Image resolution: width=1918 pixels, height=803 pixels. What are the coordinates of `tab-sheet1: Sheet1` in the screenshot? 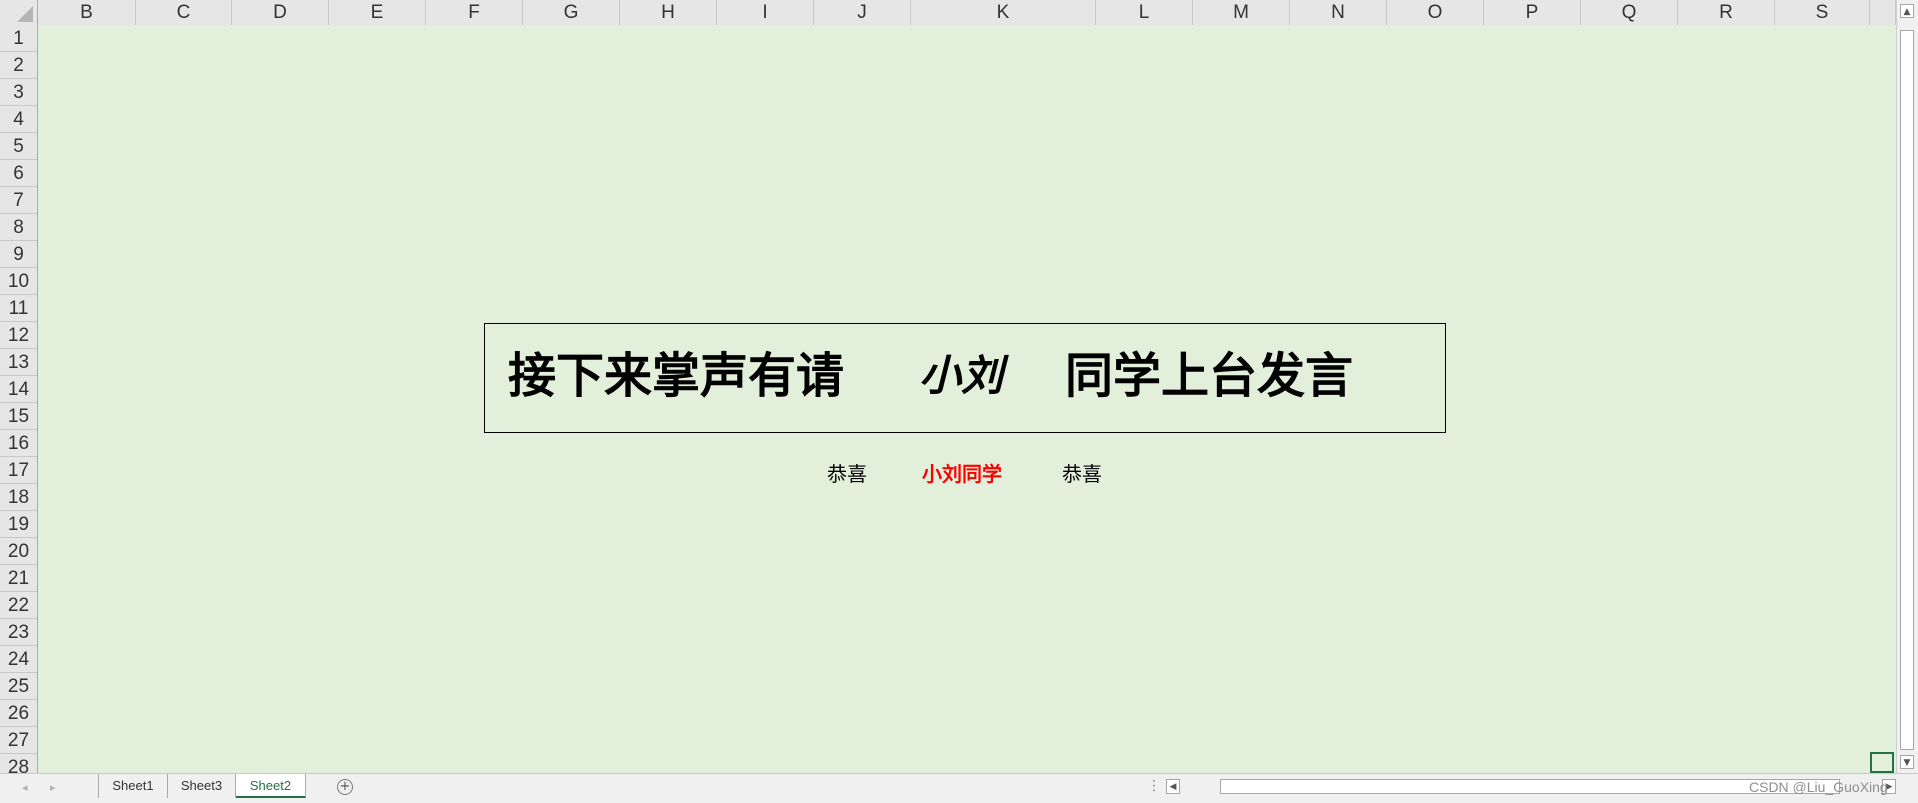 It's located at (133, 786).